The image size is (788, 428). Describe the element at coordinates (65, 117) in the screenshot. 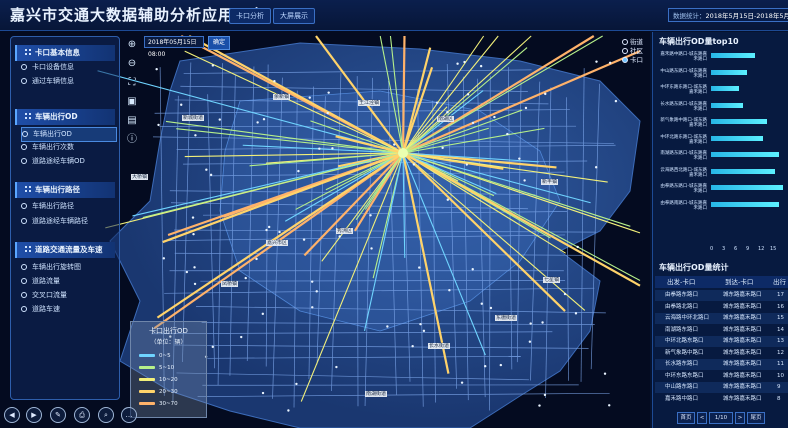

I see `sidebar-section-2: 车辆出行OD` at that location.